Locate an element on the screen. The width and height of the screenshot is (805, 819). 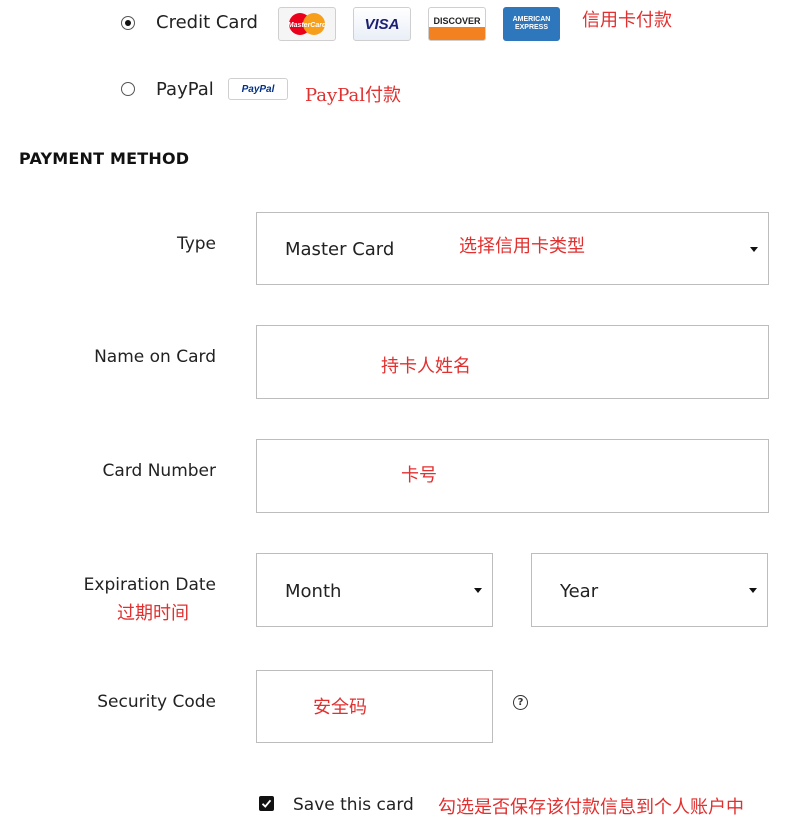
paypal-logo: PayPal is located at coordinates (258, 89).